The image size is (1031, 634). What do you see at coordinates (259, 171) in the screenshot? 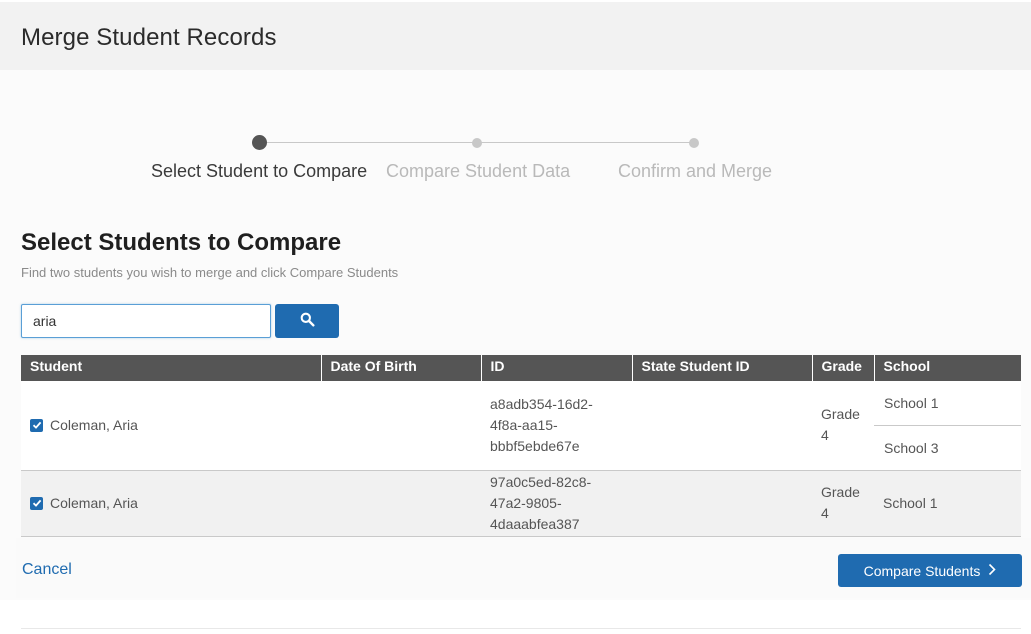
I see `step-label-select: Select Student to Compare` at bounding box center [259, 171].